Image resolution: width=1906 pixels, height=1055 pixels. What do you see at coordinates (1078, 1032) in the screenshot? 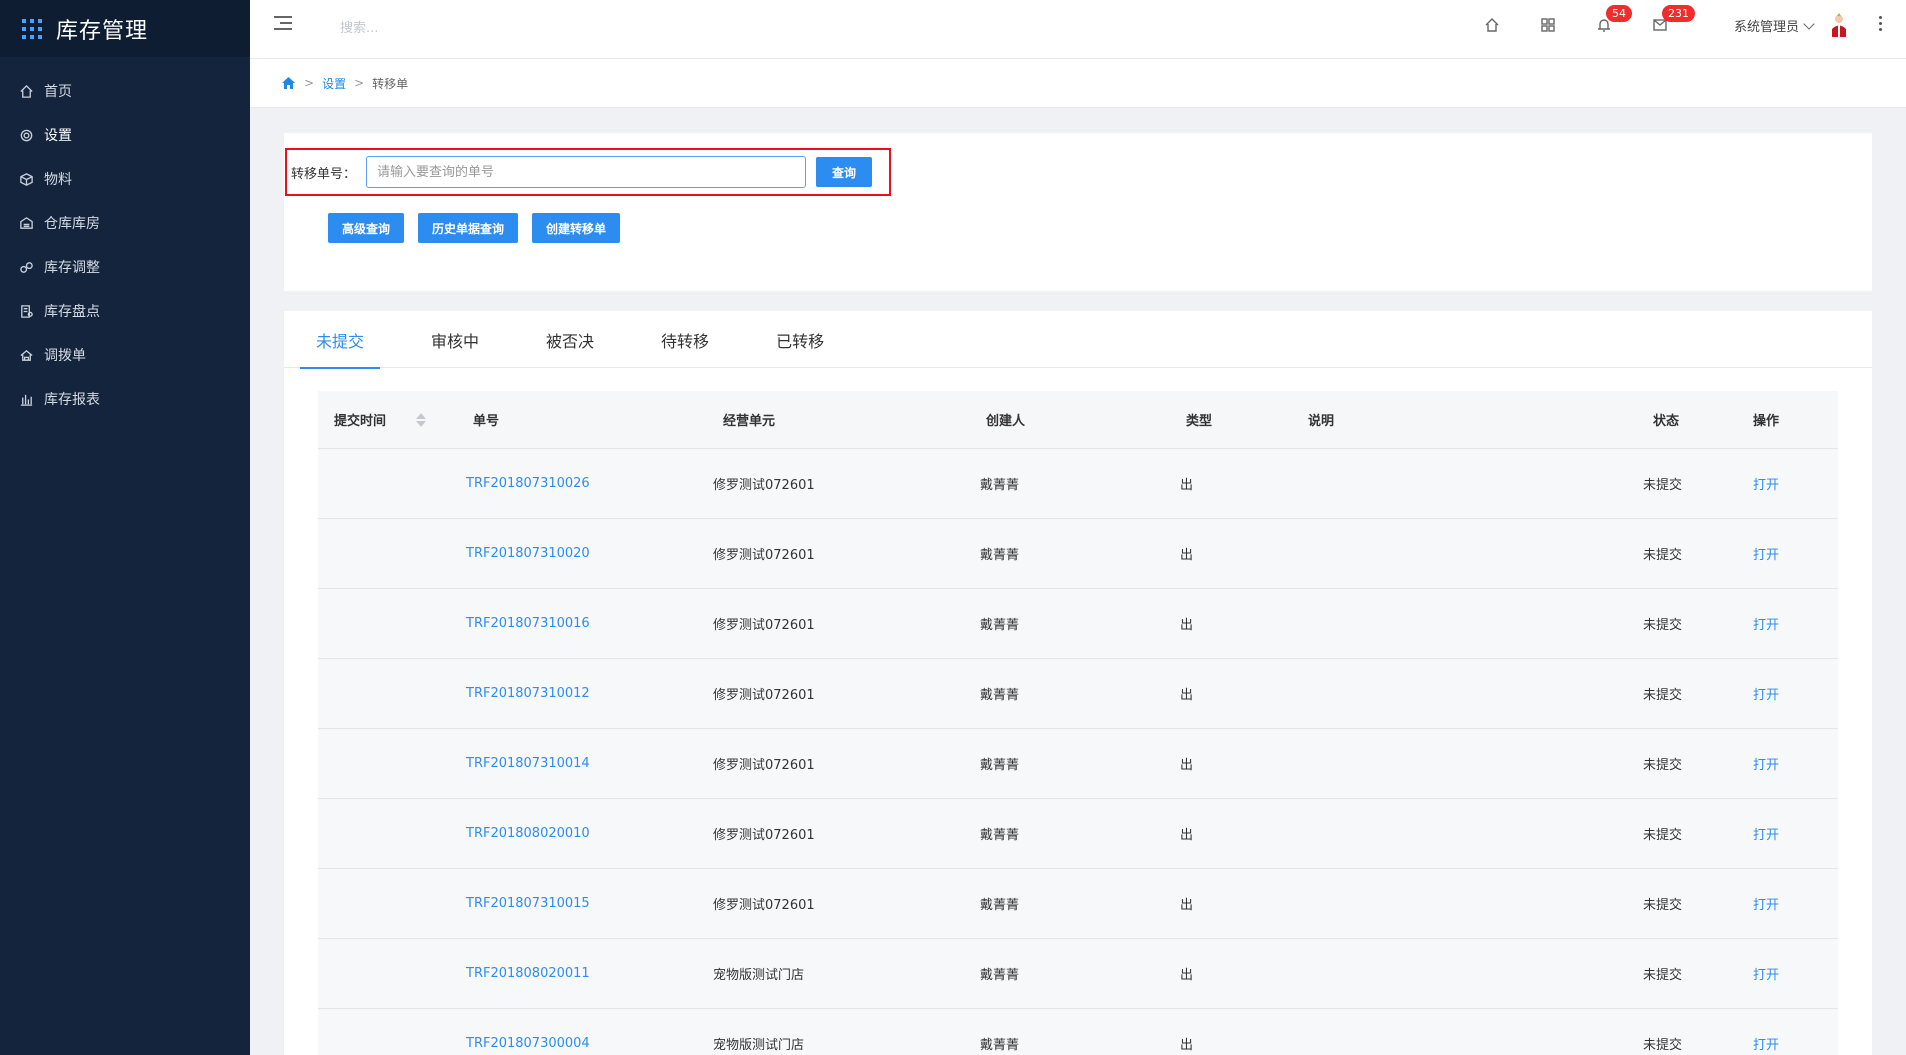
I see `table-row: TRF201807300004 宠物版测试门店 戴菁菁 出 未提交 打开` at bounding box center [1078, 1032].